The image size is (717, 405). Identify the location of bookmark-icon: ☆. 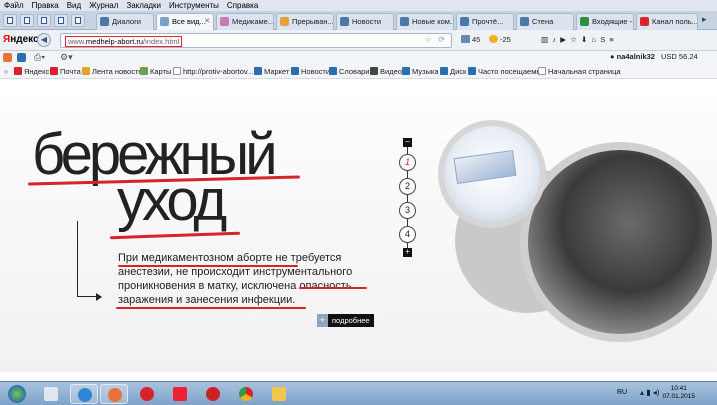
(573, 39).